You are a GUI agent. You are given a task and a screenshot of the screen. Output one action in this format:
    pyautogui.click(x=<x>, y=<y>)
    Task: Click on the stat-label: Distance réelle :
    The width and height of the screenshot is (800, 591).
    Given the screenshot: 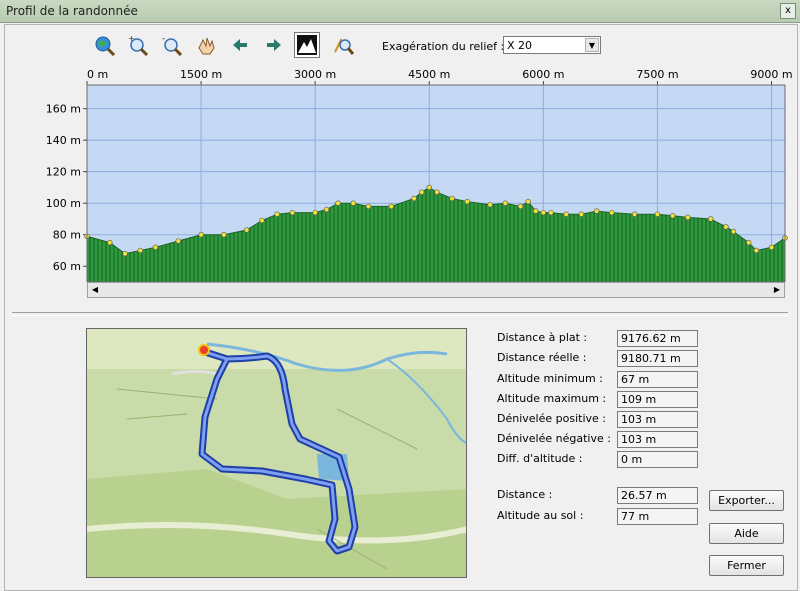 What is the action you would take?
    pyautogui.click(x=542, y=357)
    